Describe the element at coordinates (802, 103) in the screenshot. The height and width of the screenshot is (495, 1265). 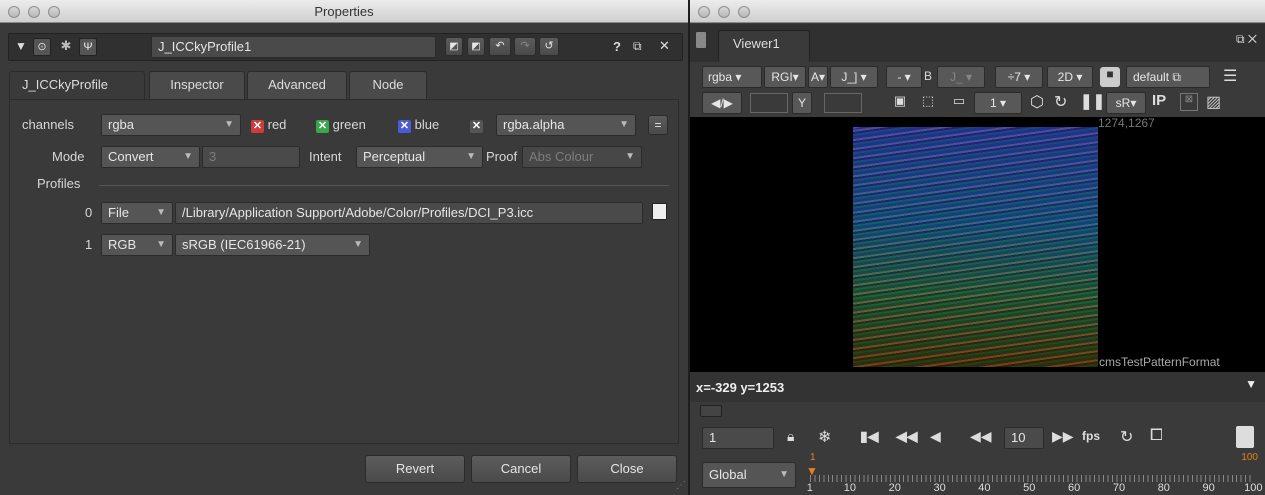
I see `y-toggle: Y` at that location.